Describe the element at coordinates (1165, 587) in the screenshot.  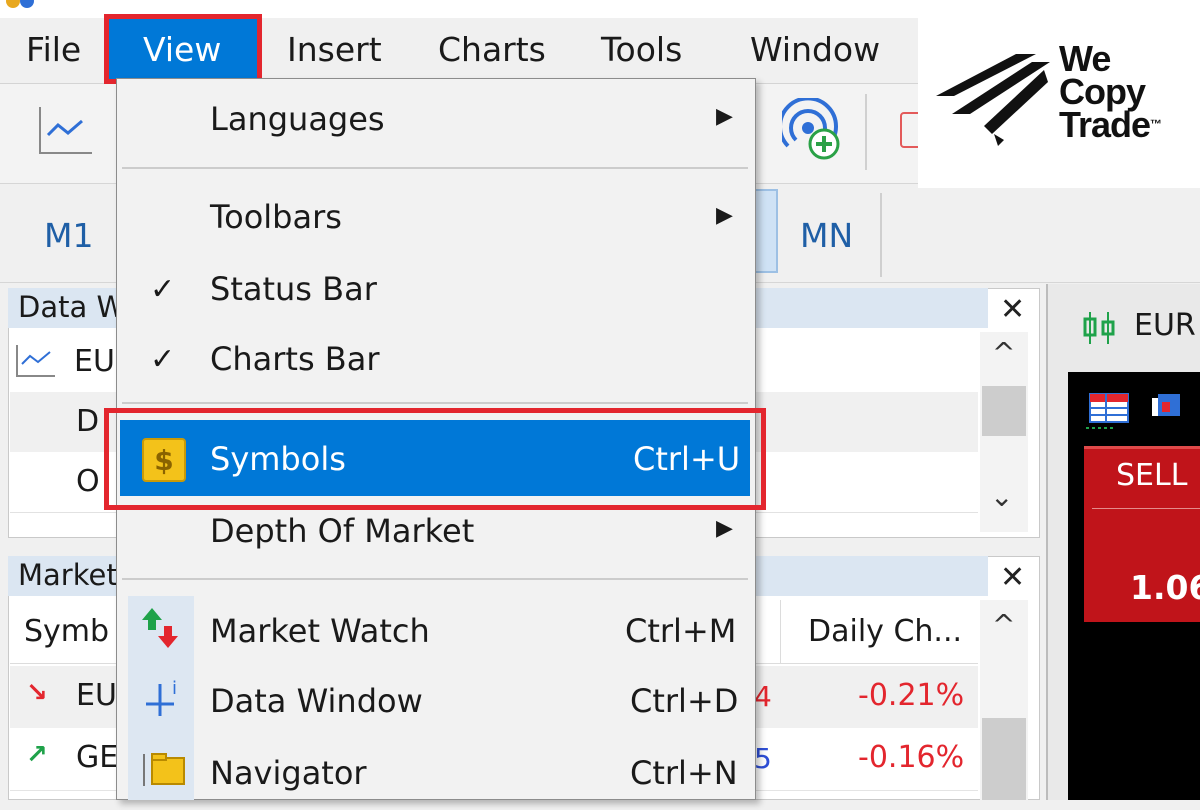
I see `sell-price: 1.06` at that location.